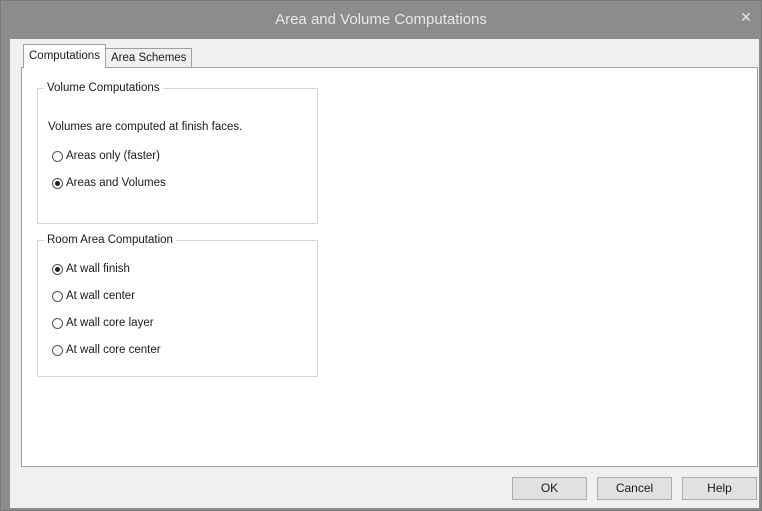  Describe the element at coordinates (103, 88) in the screenshot. I see `volume-computations-title: Volume Computations` at that location.